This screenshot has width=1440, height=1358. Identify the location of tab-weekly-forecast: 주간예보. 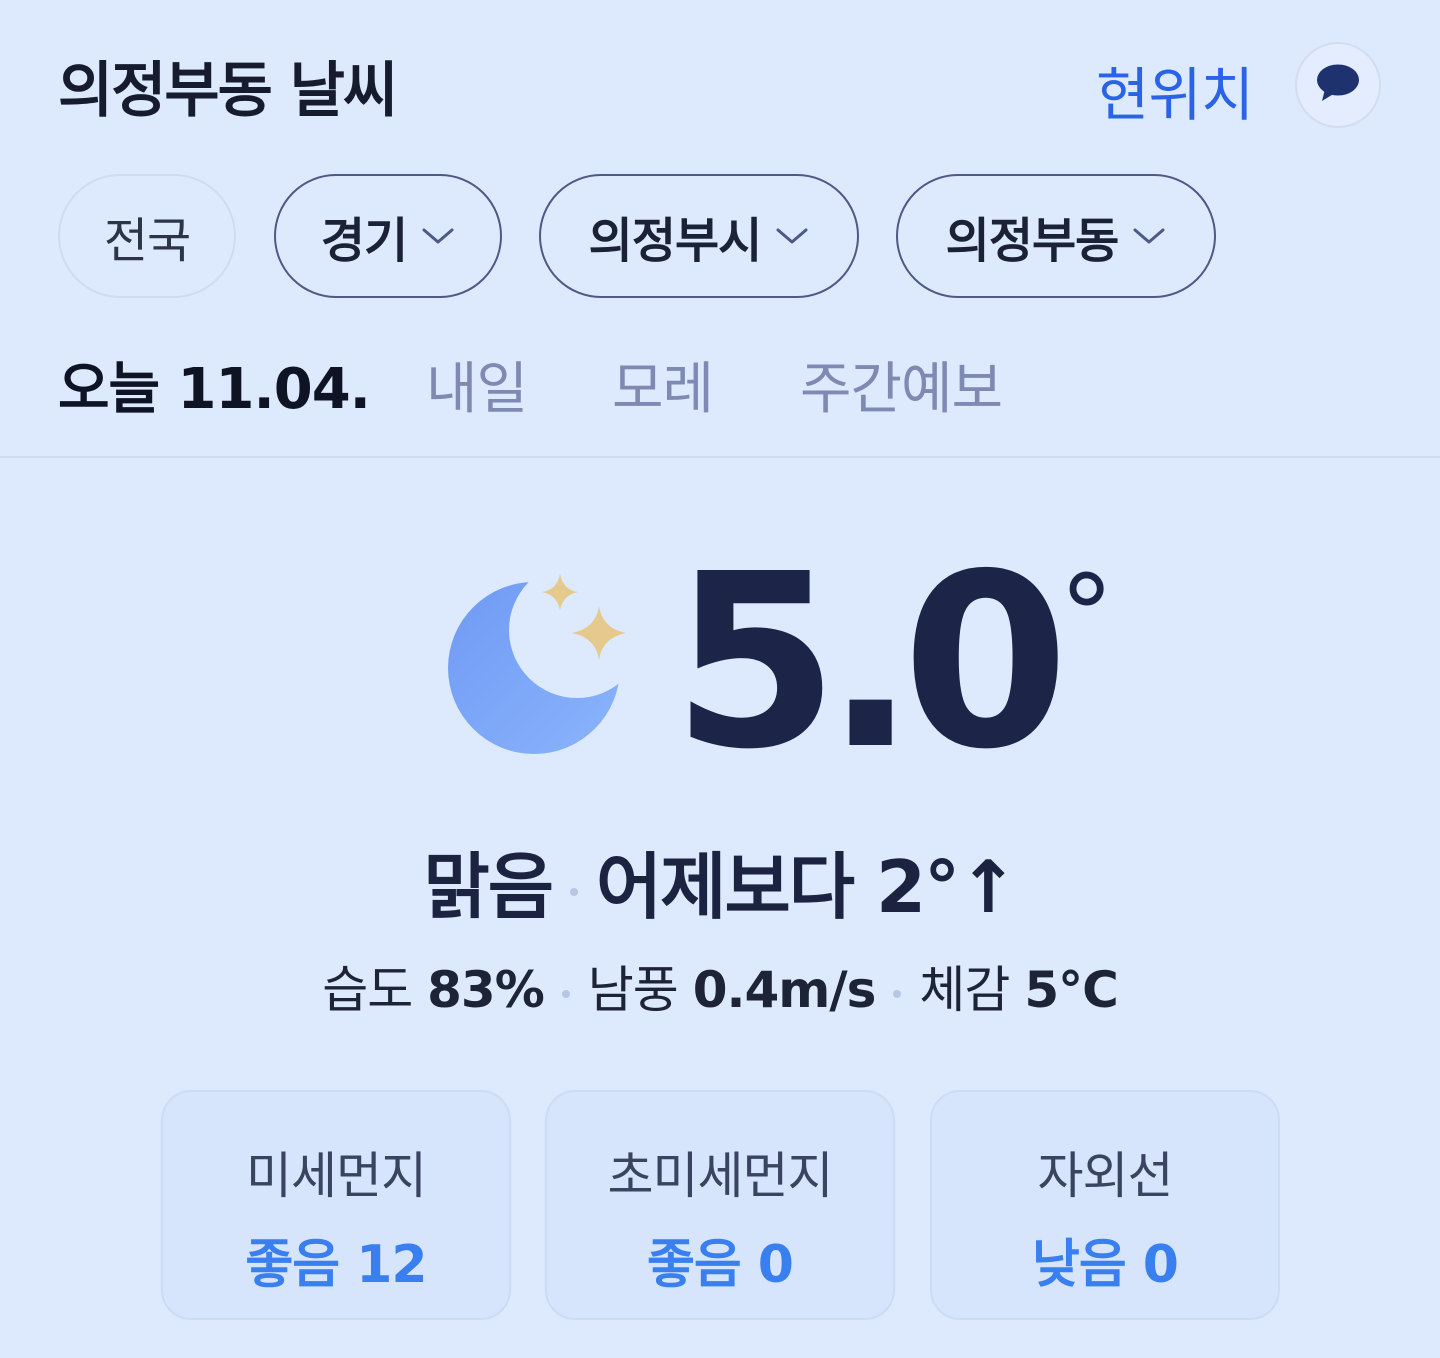
(901, 384).